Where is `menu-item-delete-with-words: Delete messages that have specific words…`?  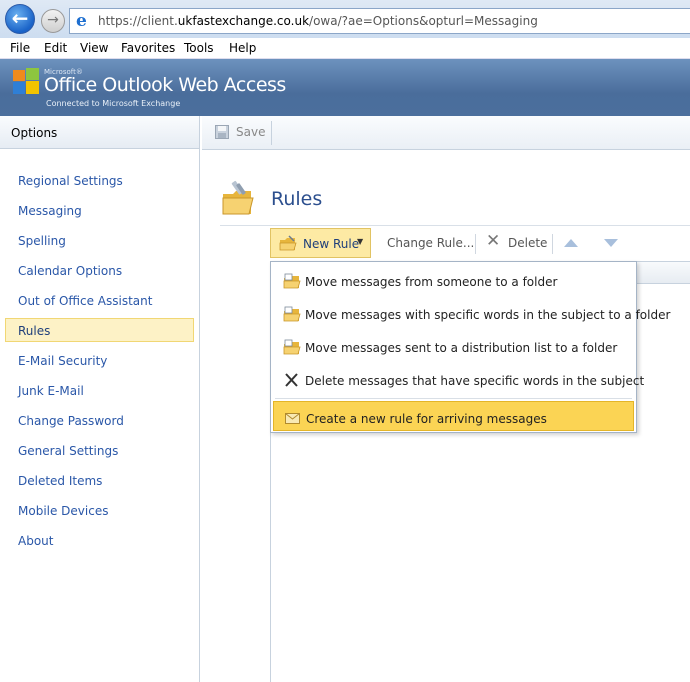 menu-item-delete-with-words: Delete messages that have specific words… is located at coordinates (458, 379).